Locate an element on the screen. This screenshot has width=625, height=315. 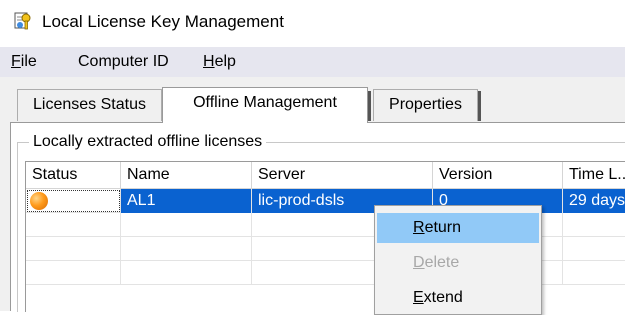
title-bar: Local License Key Management is located at coordinates (312, 22).